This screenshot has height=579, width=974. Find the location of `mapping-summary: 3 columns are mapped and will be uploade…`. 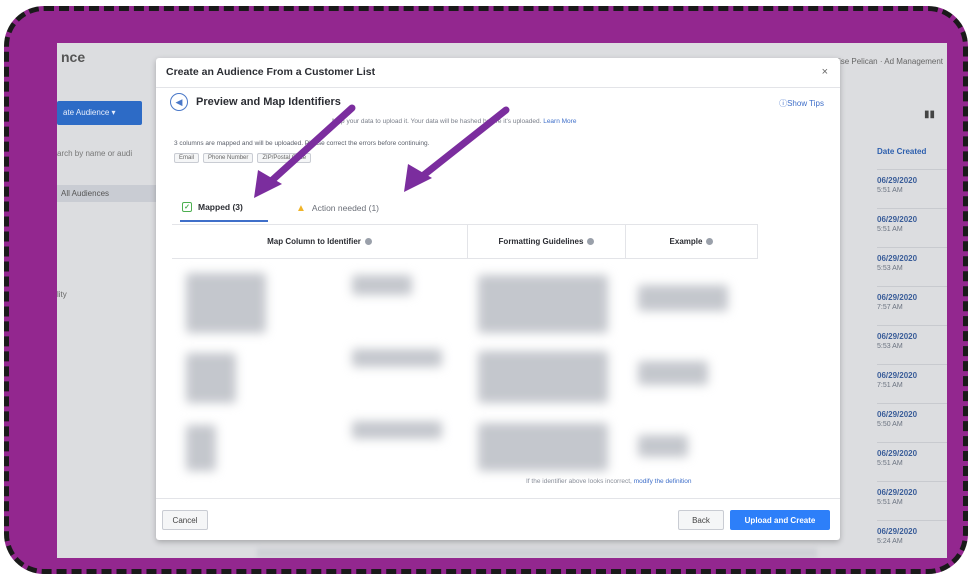

mapping-summary: 3 columns are mapped and will be uploade… is located at coordinates (302, 143).